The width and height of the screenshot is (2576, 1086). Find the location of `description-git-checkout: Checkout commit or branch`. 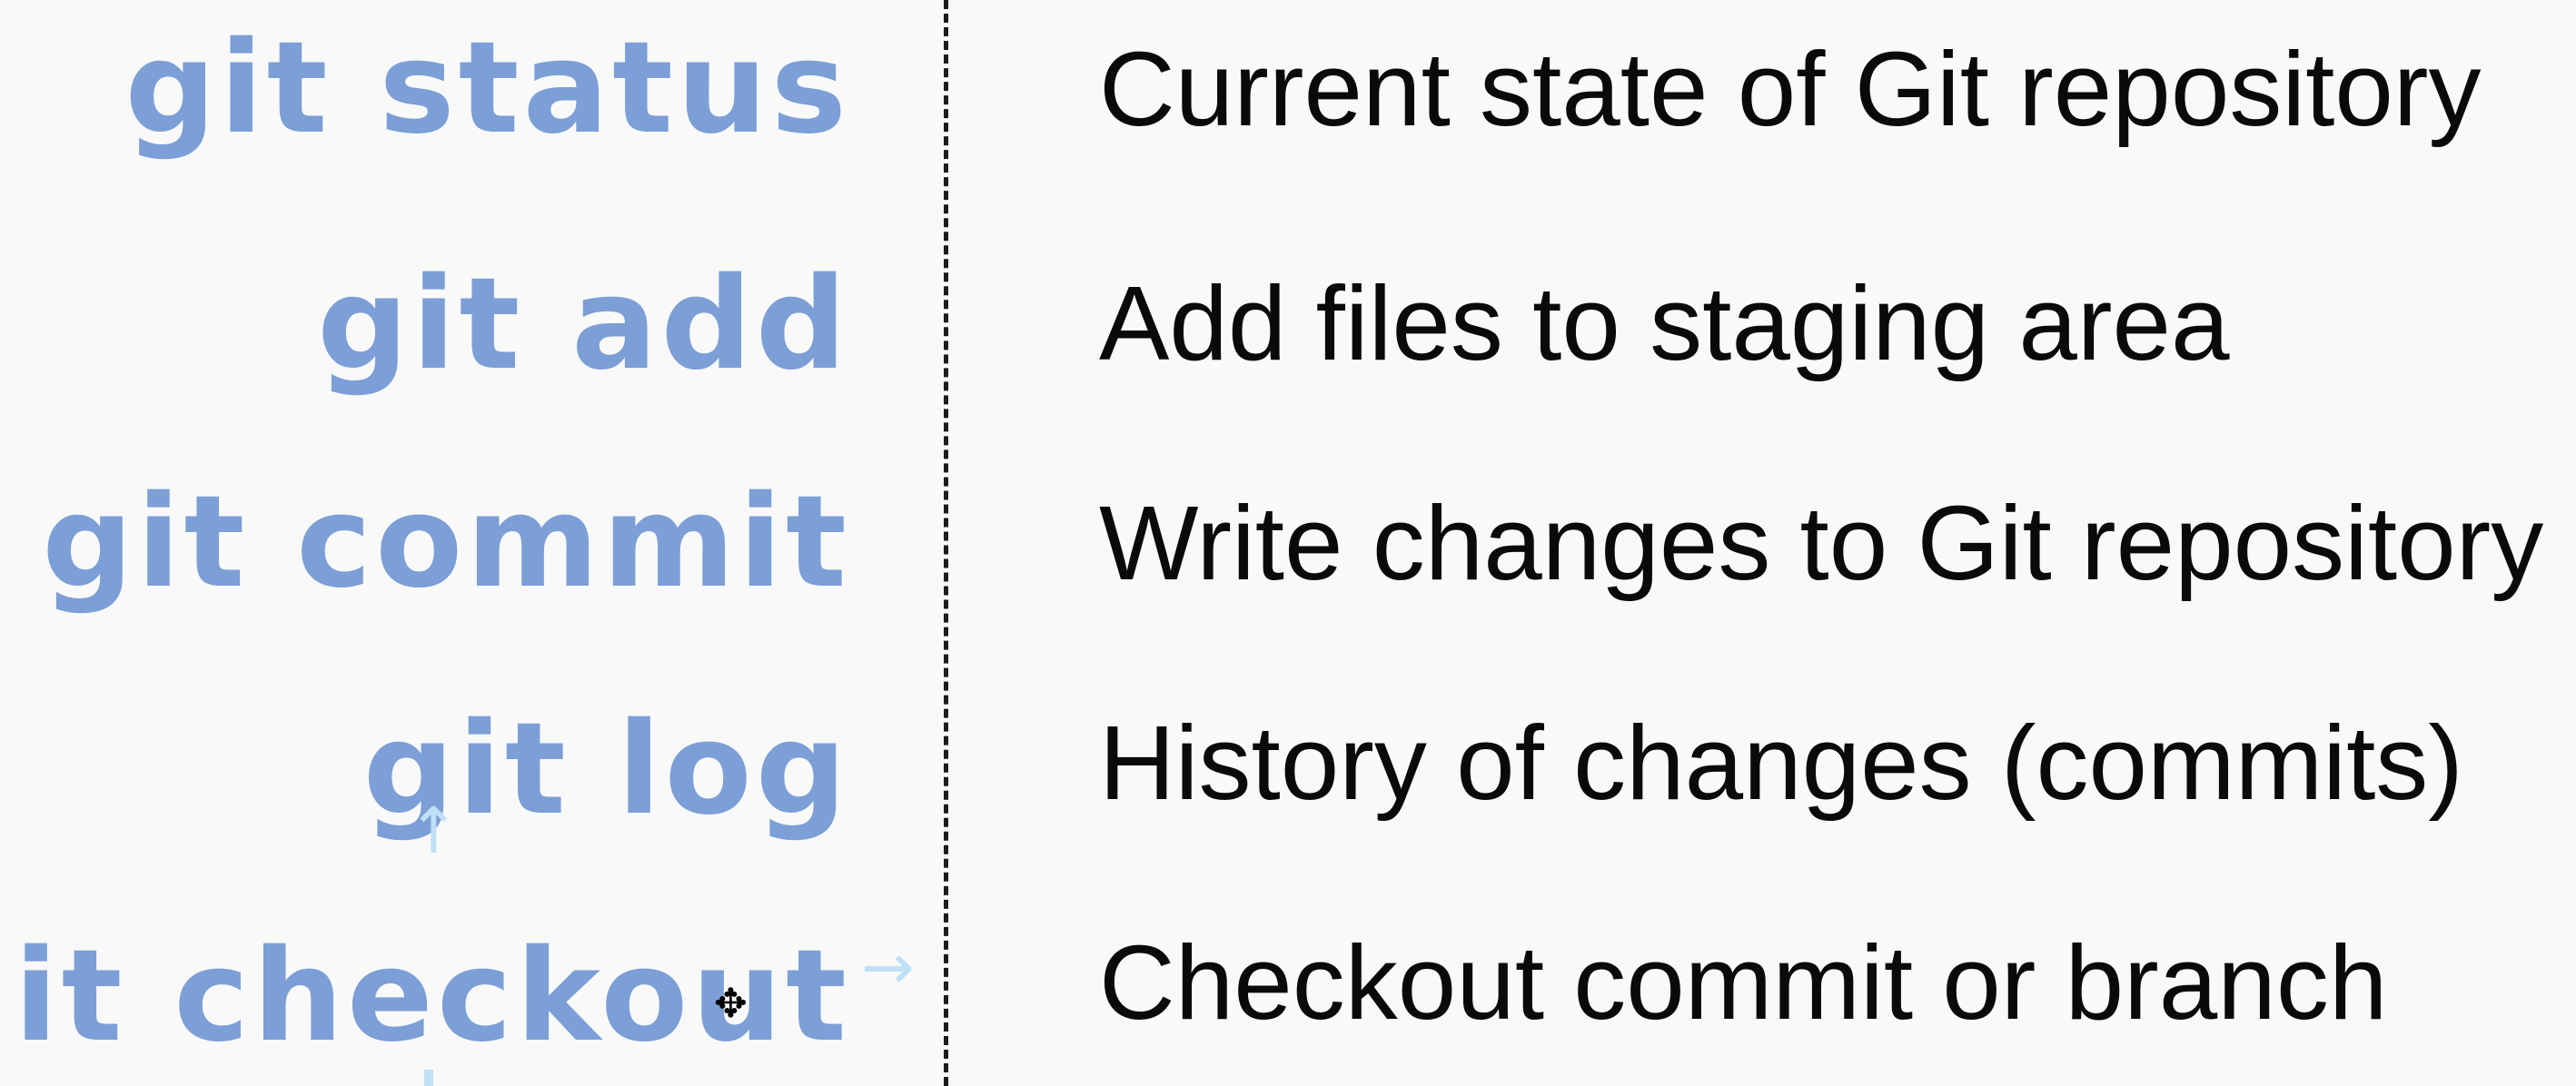

description-git-checkout: Checkout commit or branch is located at coordinates (1743, 982).